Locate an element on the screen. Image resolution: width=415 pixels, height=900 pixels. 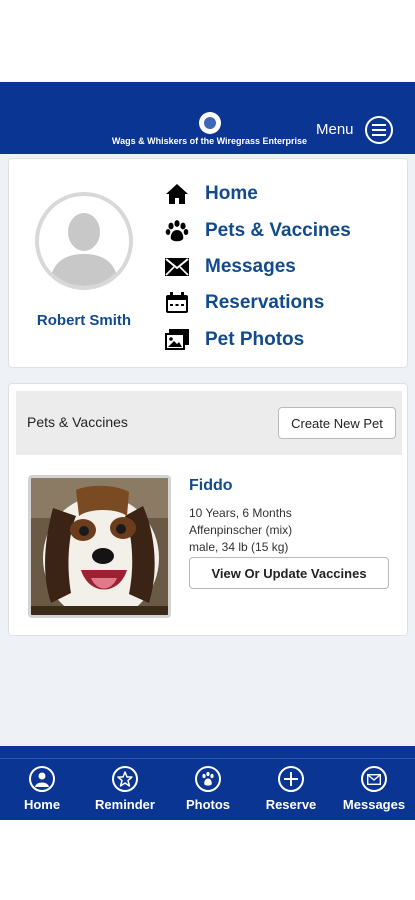
bottom-nav-divider is located at coordinates (207, 758).